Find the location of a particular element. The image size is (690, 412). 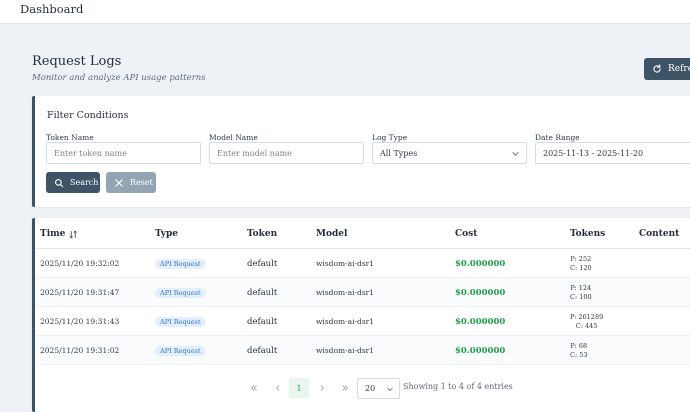

model-name-label: Model Name is located at coordinates (233, 137).